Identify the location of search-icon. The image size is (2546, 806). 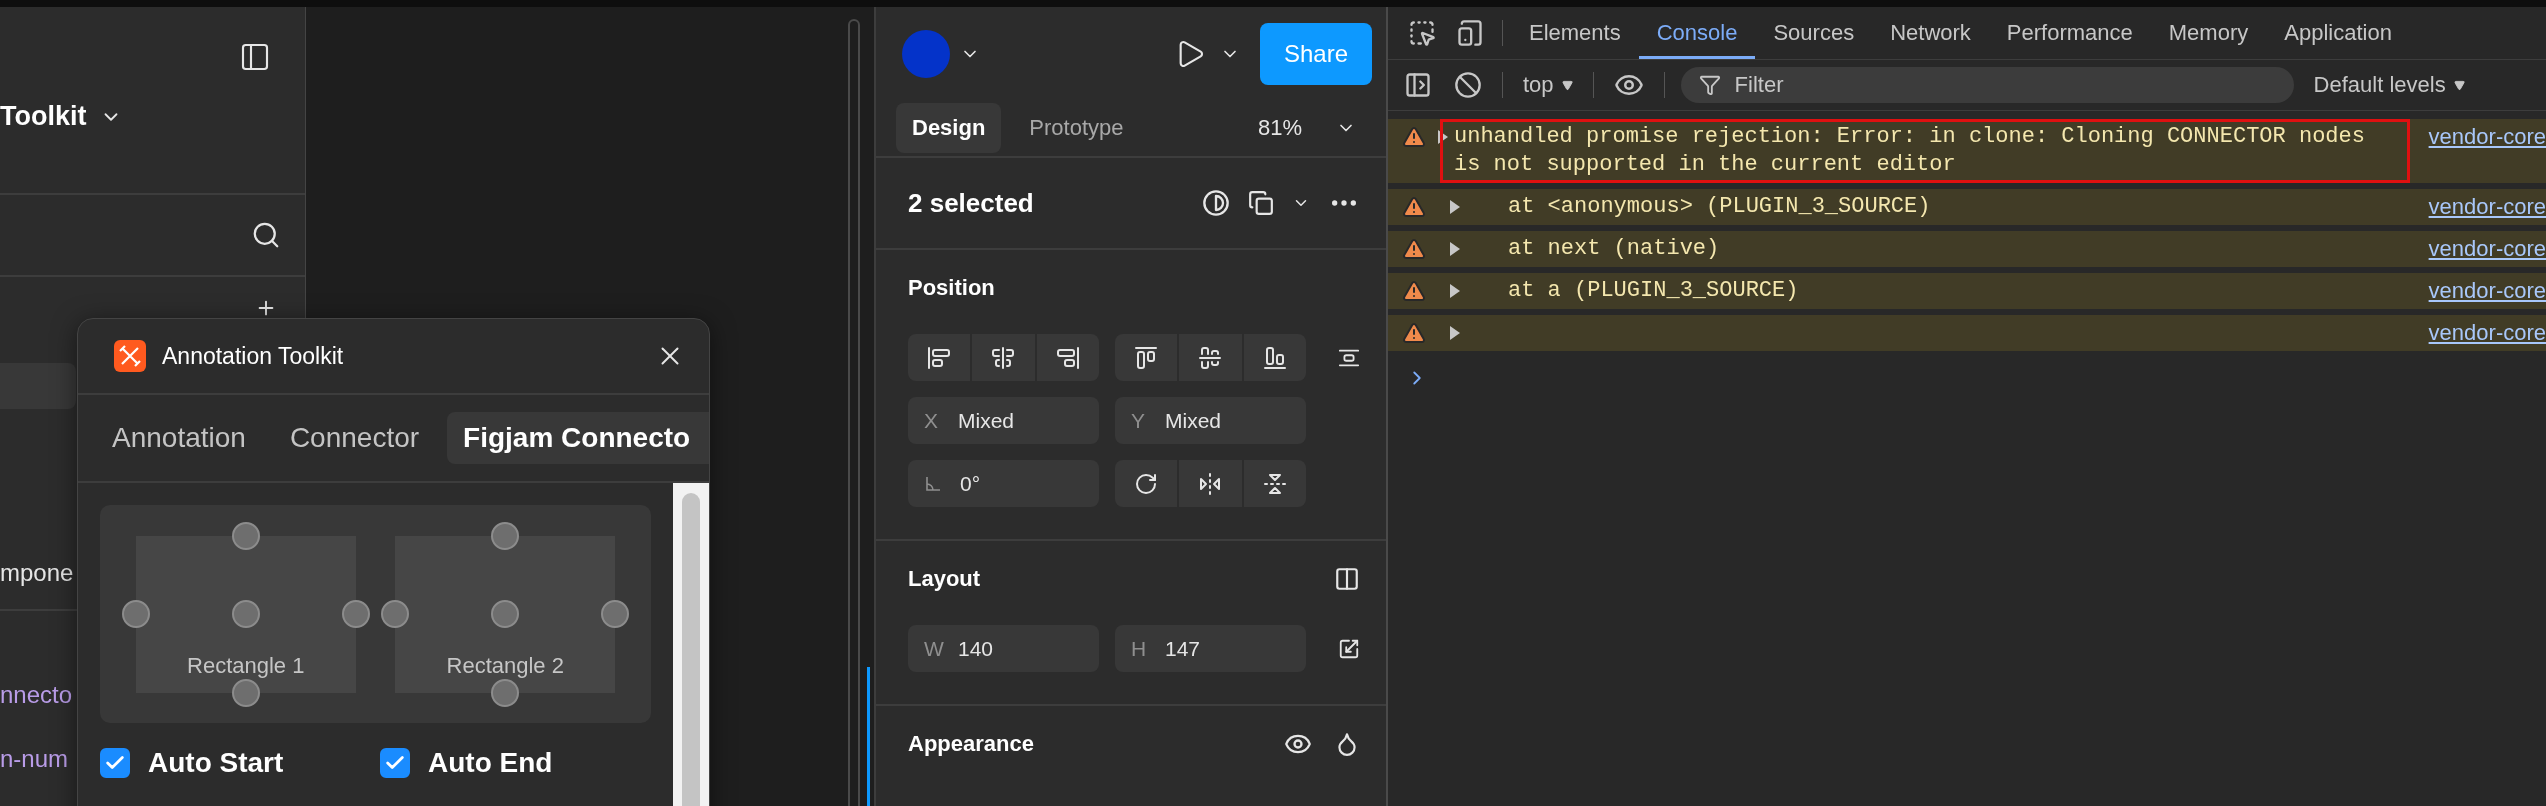
(266, 235).